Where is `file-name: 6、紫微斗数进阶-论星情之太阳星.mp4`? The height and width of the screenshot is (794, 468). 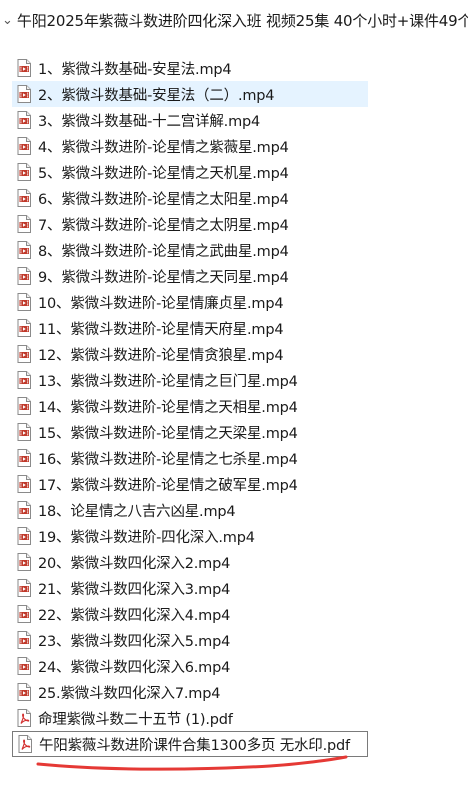
file-name: 6、紫微斗数进阶-论星情之太阳星.mp4 is located at coordinates (163, 199).